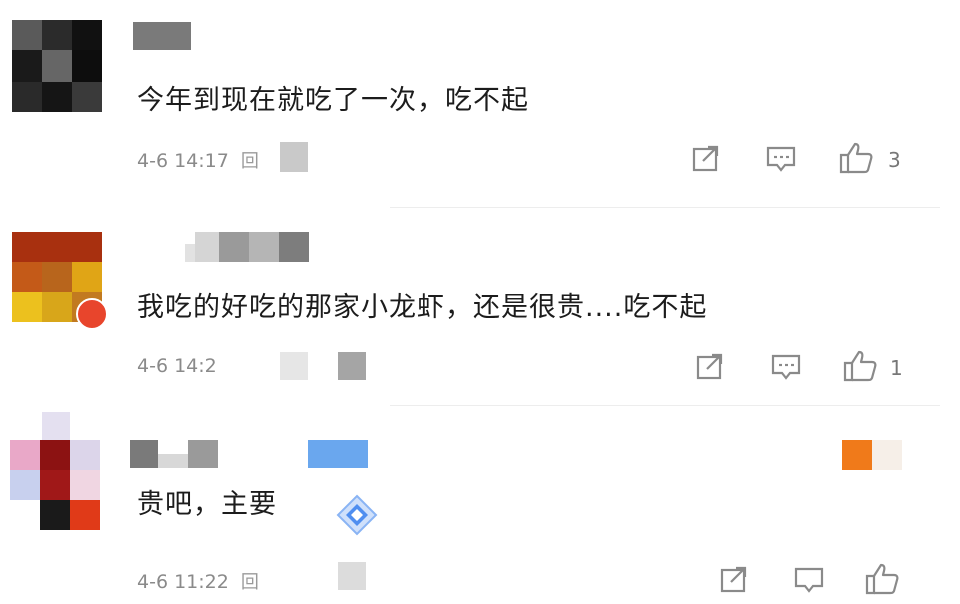 The height and width of the screenshot is (604, 960). What do you see at coordinates (250, 457) in the screenshot?
I see `username-redacted` at bounding box center [250, 457].